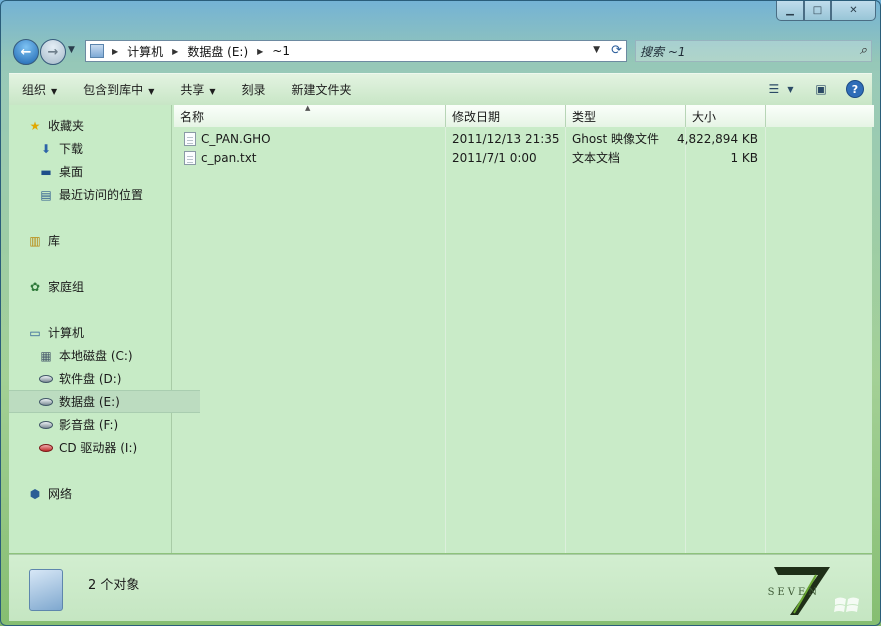  Describe the element at coordinates (820, 116) in the screenshot. I see `column-header-filler` at that location.